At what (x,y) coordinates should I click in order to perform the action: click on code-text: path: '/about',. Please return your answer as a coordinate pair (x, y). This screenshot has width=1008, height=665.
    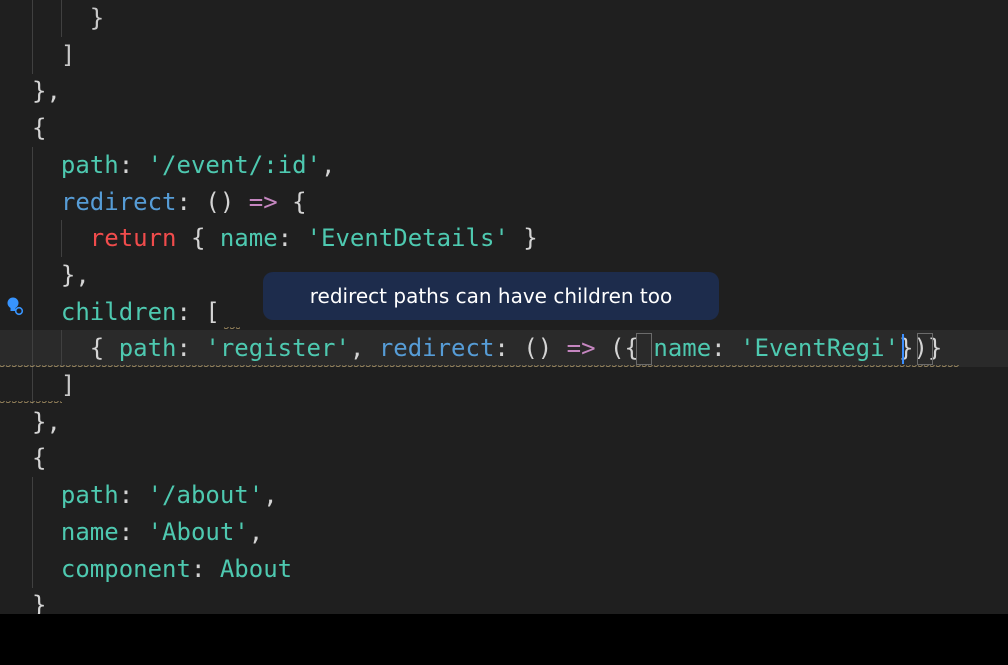
    Looking at the image, I should click on (155, 495).